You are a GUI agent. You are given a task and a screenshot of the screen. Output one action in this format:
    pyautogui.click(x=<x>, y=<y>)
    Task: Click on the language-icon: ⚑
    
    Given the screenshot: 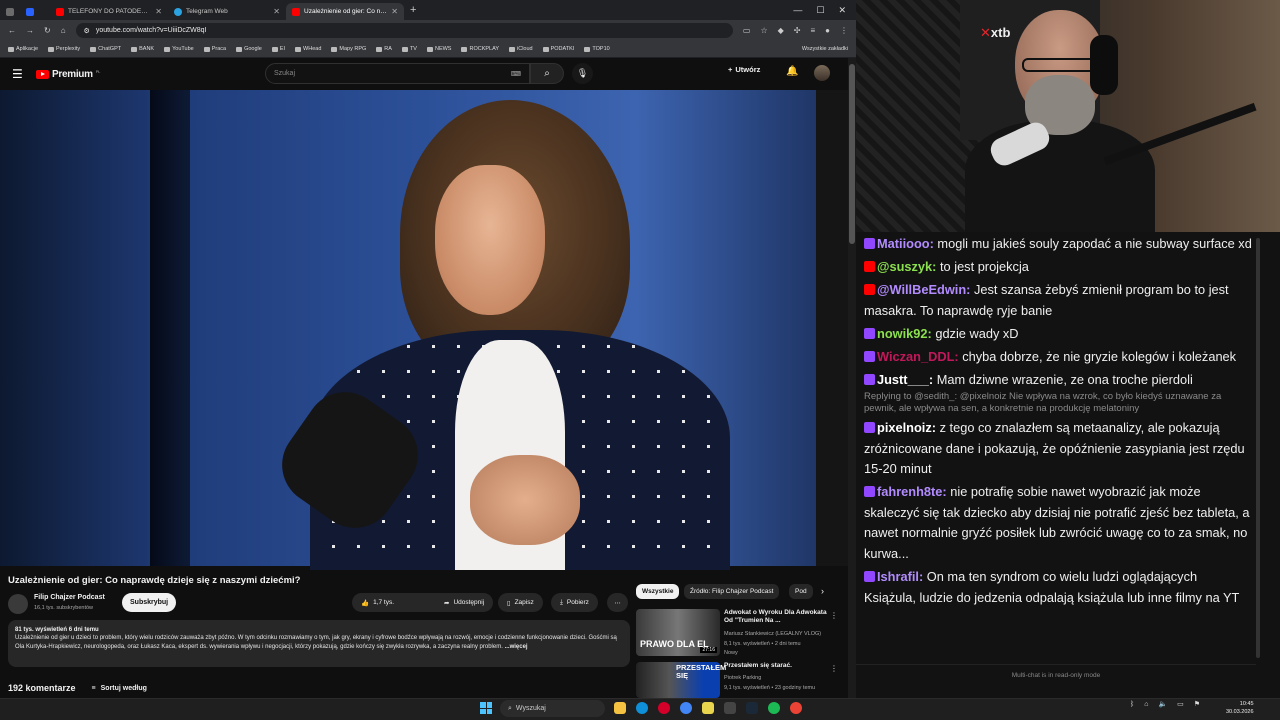 What is the action you would take?
    pyautogui.click(x=1197, y=704)
    